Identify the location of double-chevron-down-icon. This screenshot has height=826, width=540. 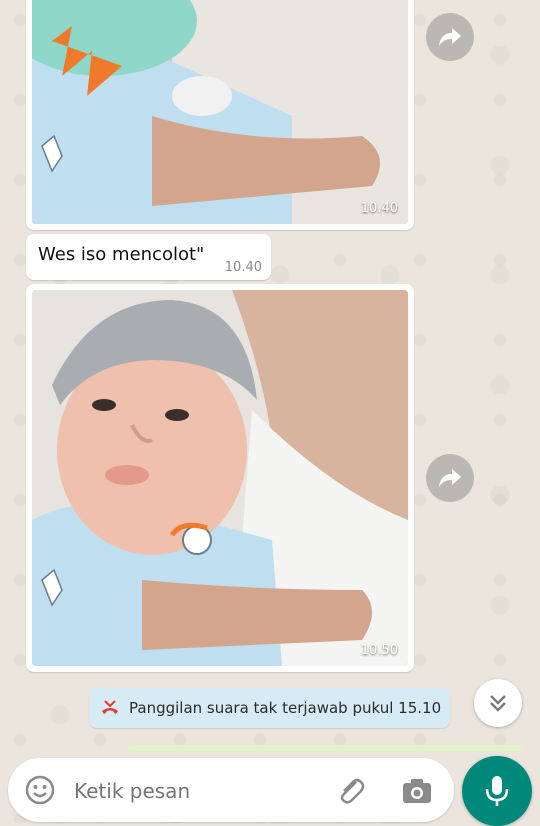
(498, 703).